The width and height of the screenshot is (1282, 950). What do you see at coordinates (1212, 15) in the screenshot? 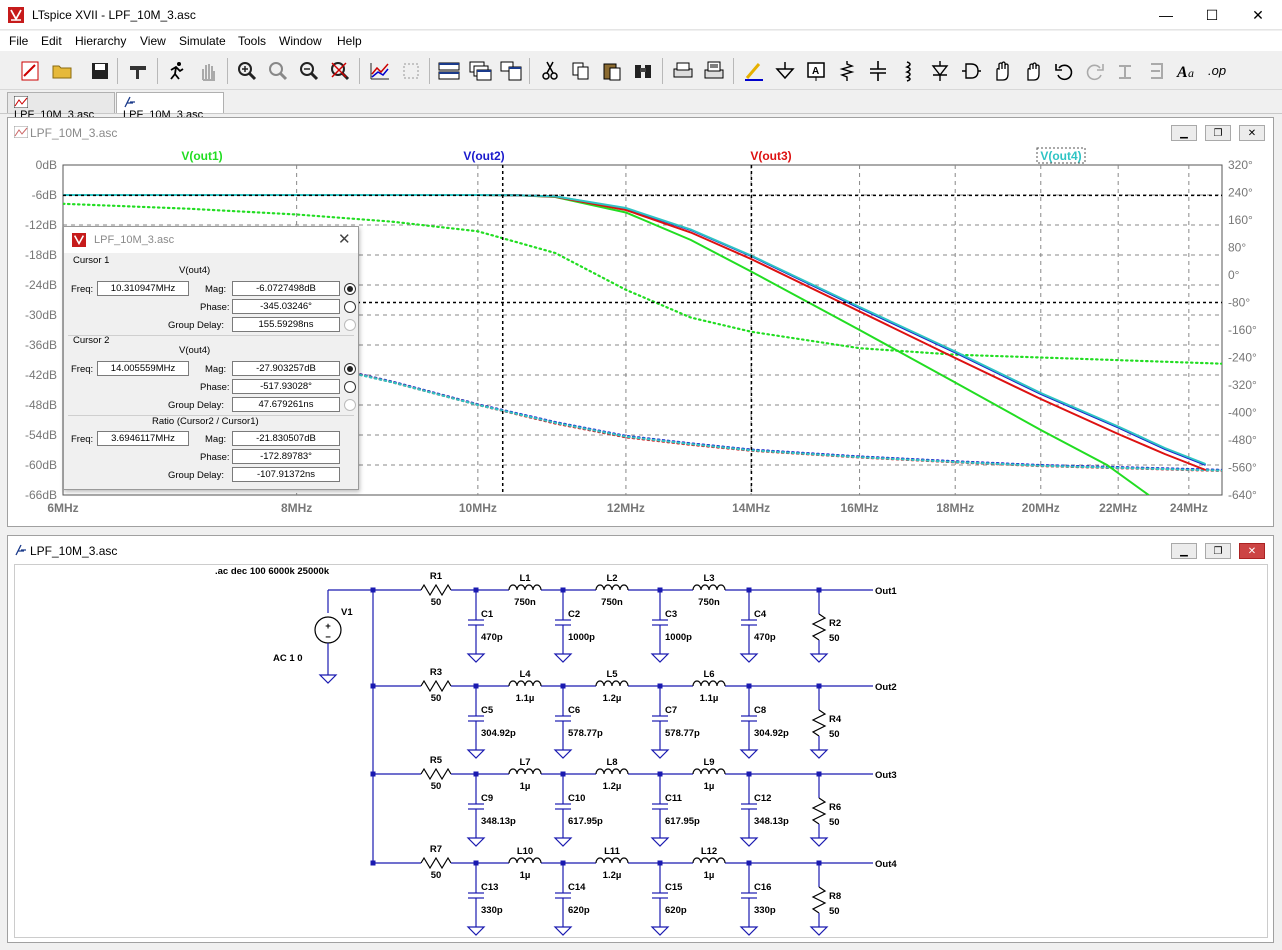
I see `maximize-button: ☐` at bounding box center [1212, 15].